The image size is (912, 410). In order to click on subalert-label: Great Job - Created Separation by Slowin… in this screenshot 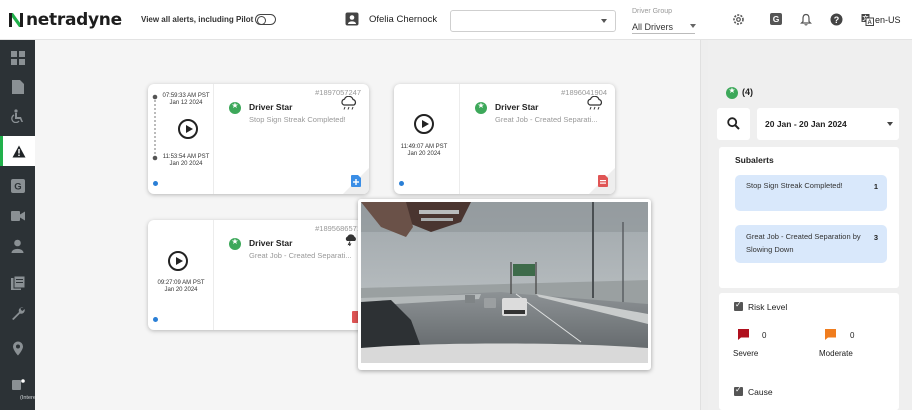, I will do `click(803, 243)`.